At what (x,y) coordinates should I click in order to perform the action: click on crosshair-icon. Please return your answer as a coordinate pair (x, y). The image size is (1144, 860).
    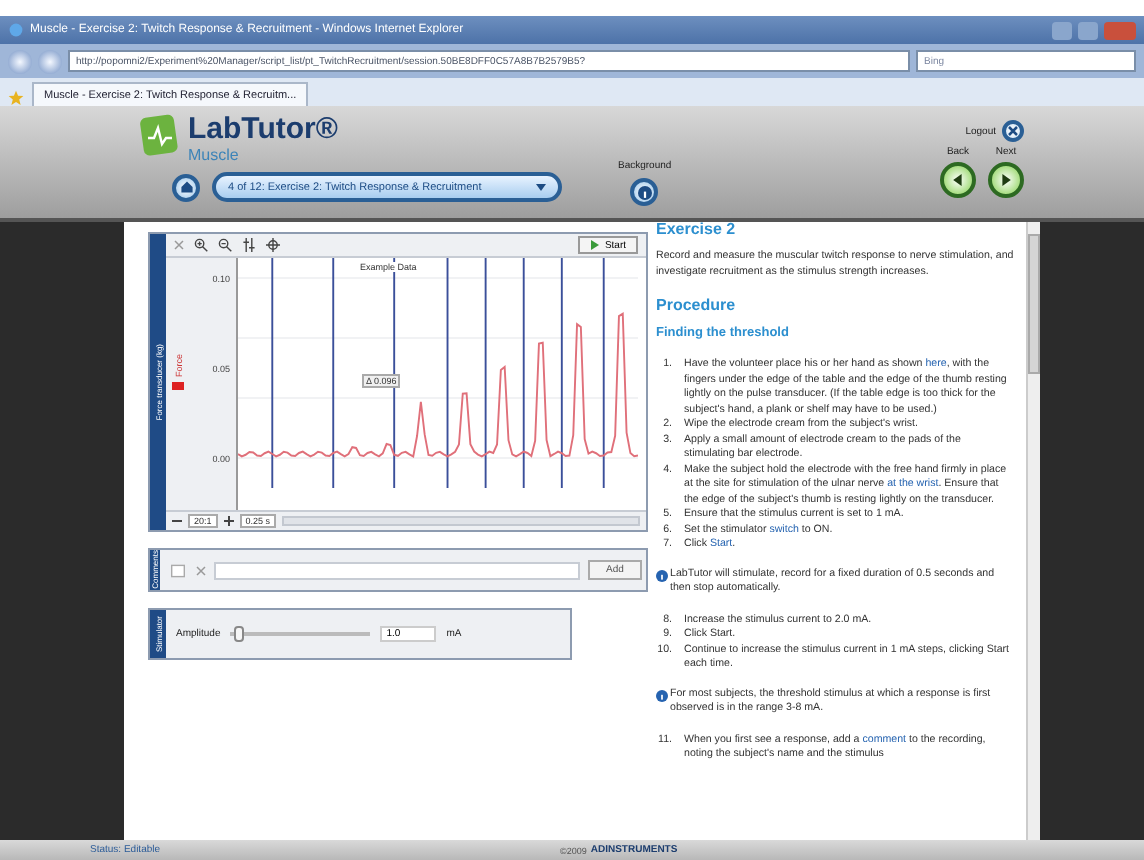
    Looking at the image, I should click on (273, 245).